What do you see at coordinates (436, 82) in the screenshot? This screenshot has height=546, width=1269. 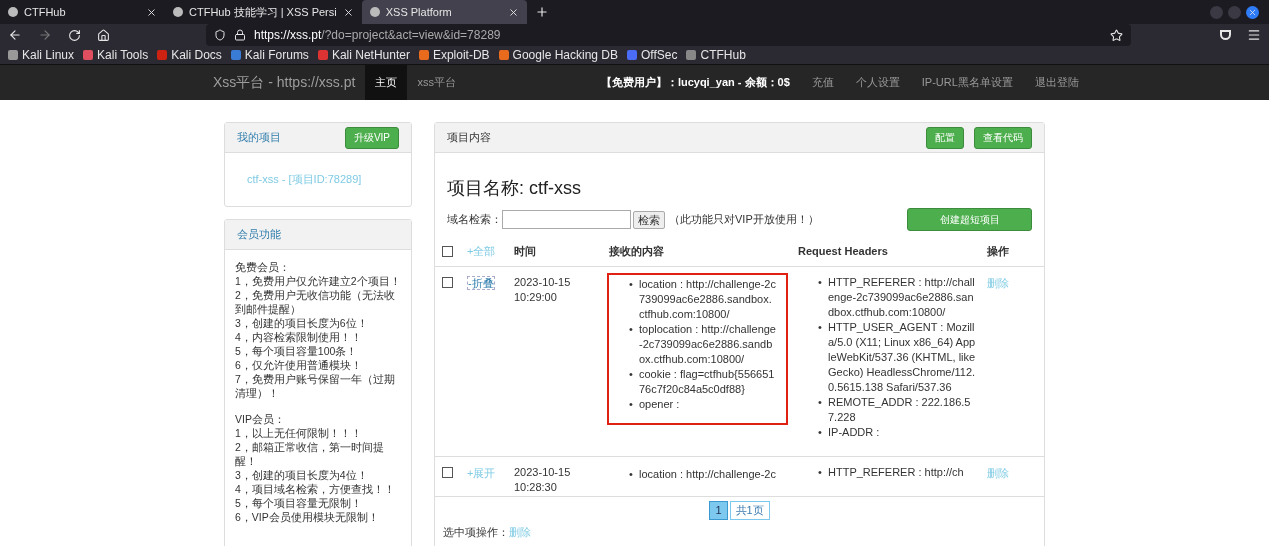 I see `nav-link: xss平台` at bounding box center [436, 82].